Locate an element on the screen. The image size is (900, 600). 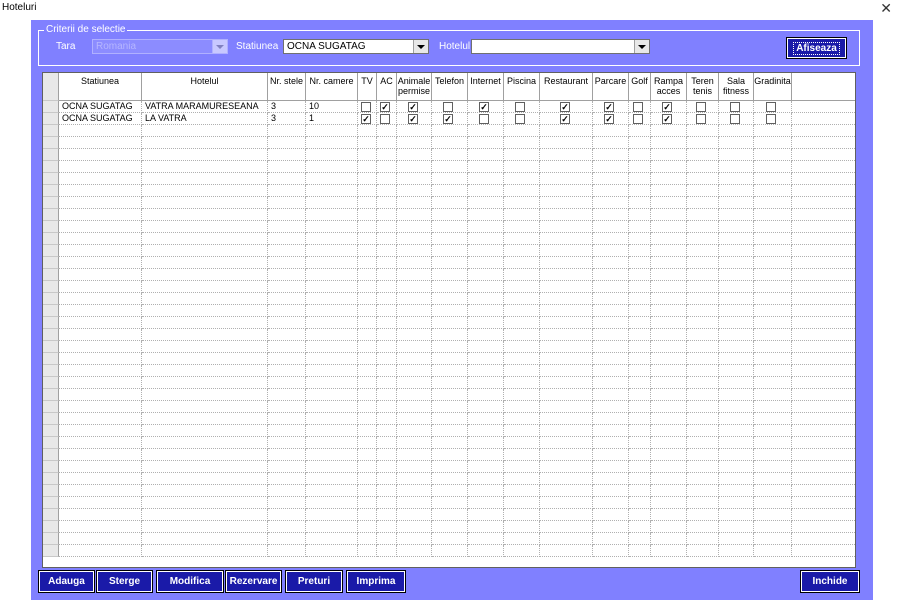
reservation-button: Rezervare is located at coordinates (253, 581).